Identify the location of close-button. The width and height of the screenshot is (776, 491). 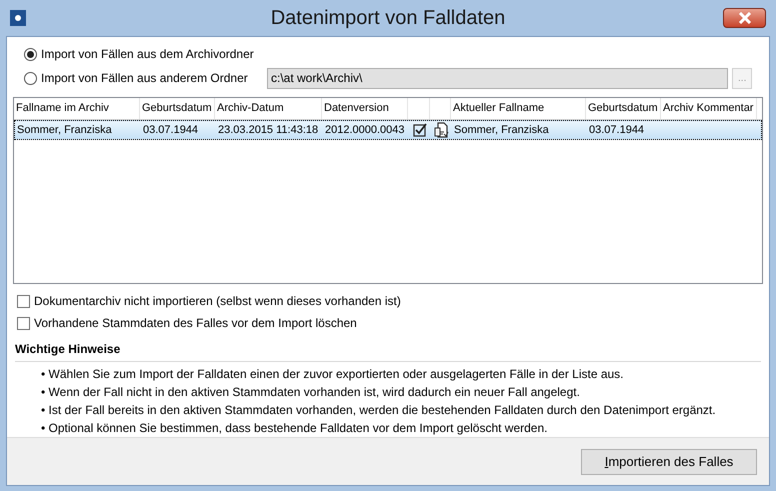
(744, 18).